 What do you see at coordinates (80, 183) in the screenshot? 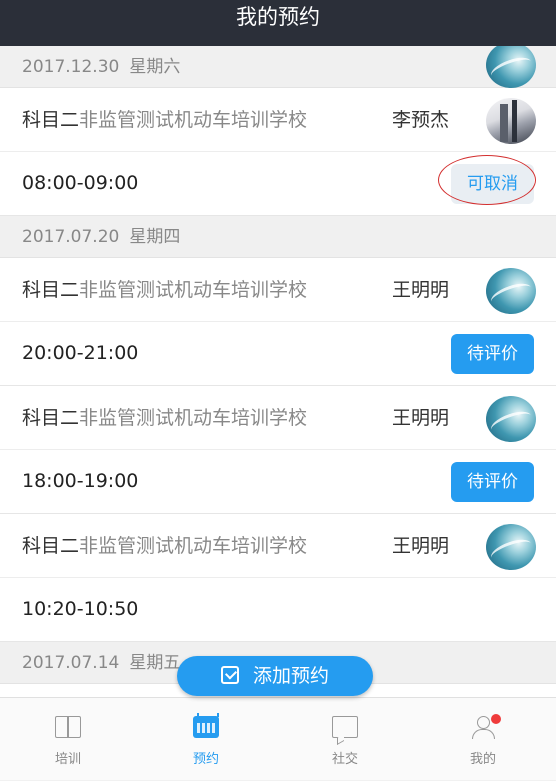
I see `time-slot: 08:00-09:00` at bounding box center [80, 183].